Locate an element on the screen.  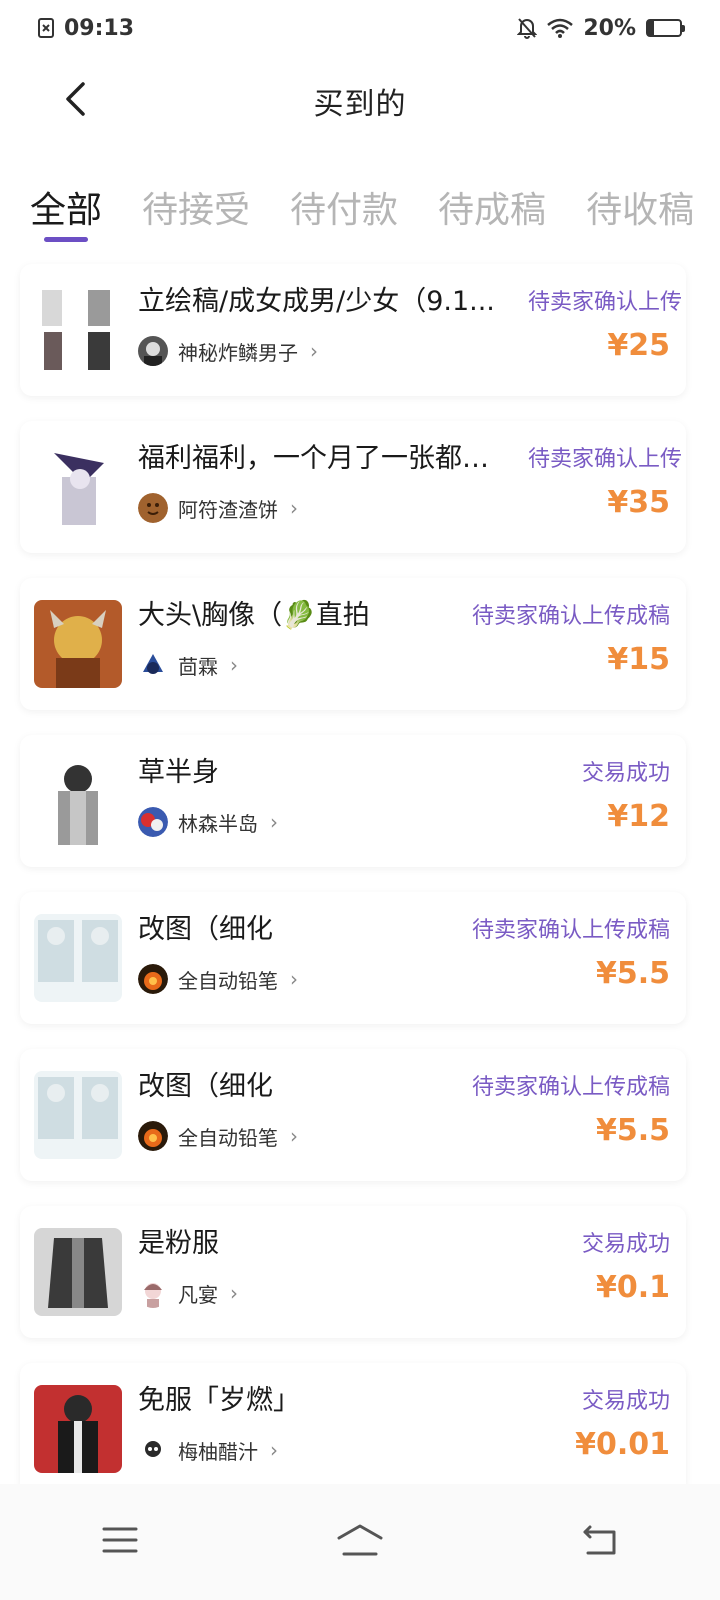
tab-pending-payment: 待付款 is located at coordinates (344, 211).